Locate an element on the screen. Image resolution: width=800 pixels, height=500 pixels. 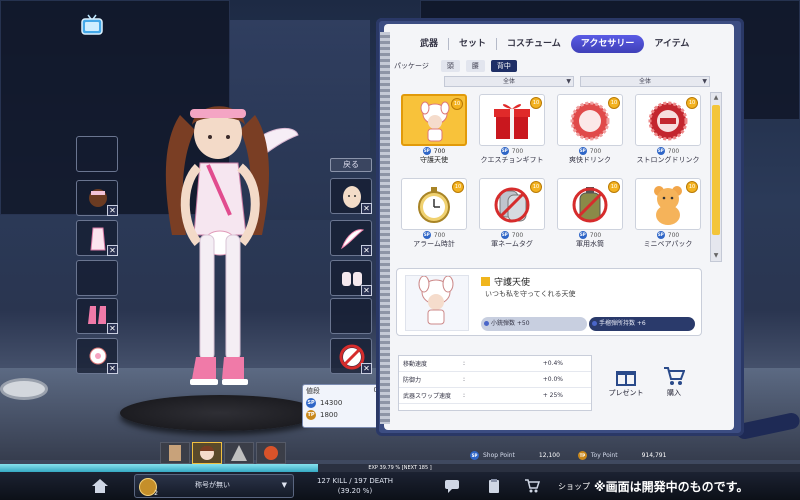
item-card: 10 SP 700 クエスチョンギフト is located at coordinates (512, 132).